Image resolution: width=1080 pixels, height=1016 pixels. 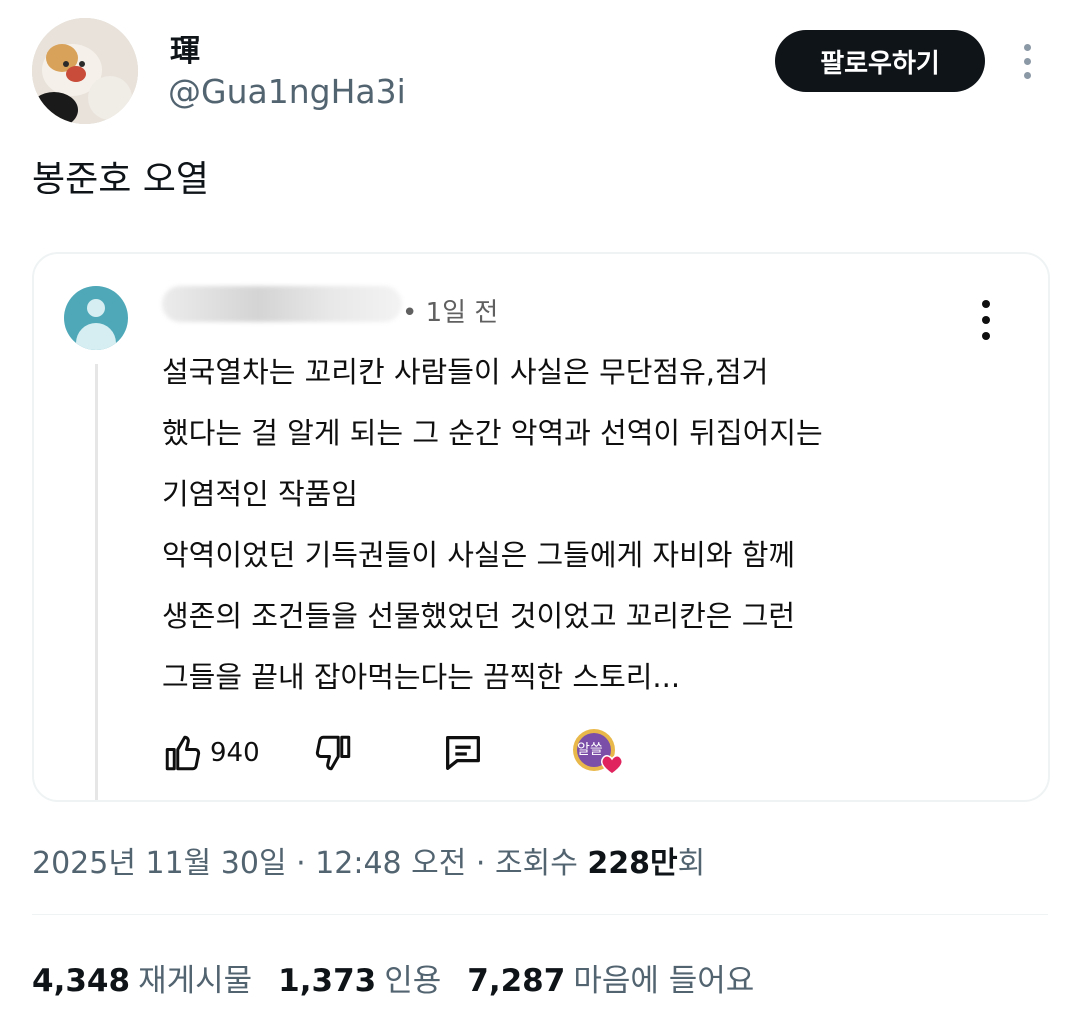 I want to click on blurred-username, so click(x=282, y=304).